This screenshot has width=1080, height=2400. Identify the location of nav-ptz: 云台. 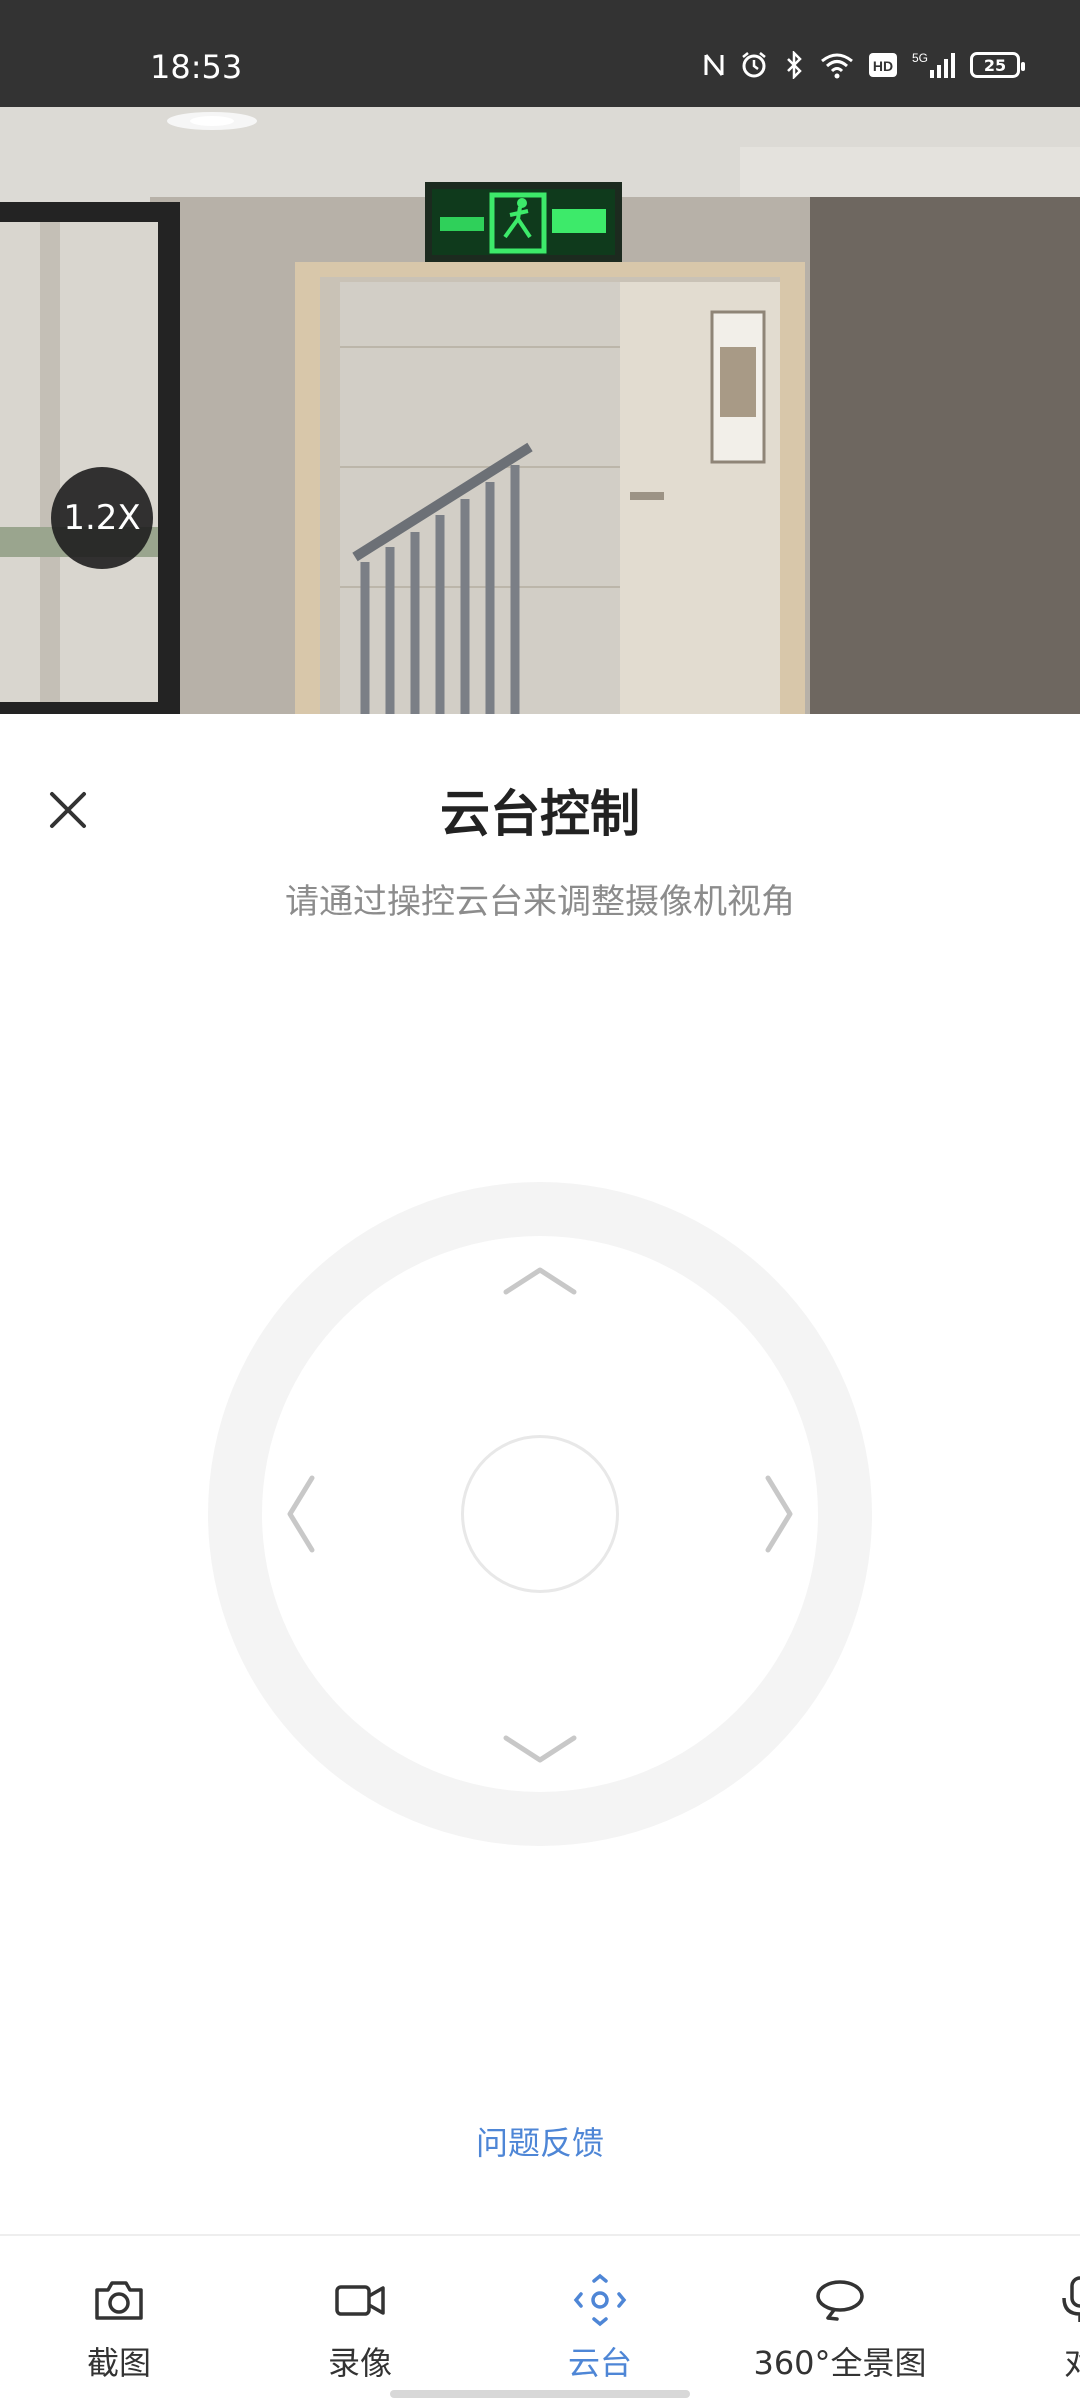
(600, 2311).